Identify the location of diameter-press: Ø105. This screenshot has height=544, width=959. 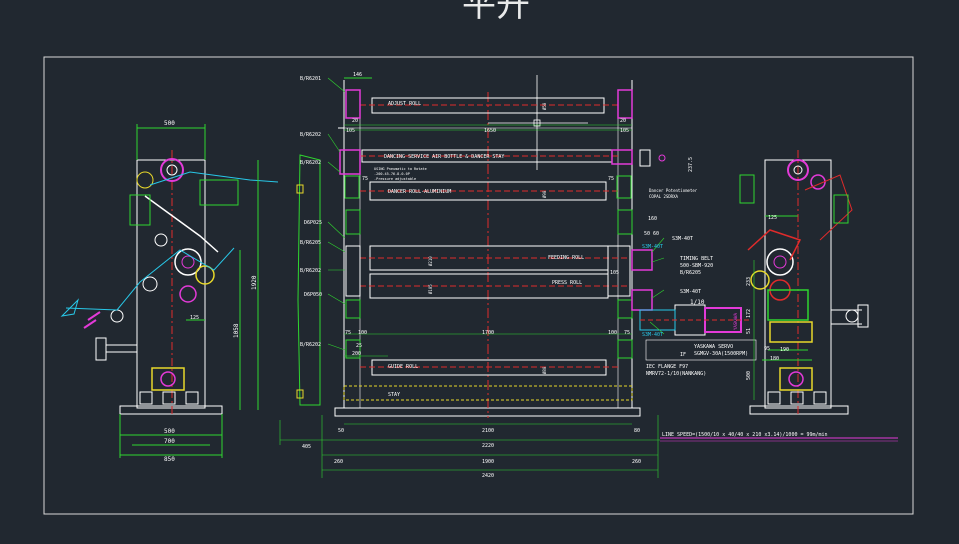
(430, 289).